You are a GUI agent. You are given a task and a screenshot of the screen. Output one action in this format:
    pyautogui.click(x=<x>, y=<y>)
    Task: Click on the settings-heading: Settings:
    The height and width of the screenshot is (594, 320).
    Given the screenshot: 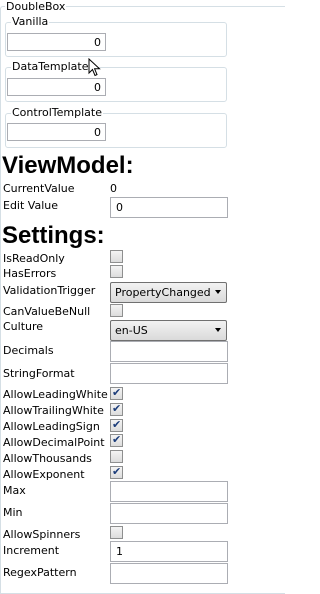 What is the action you would take?
    pyautogui.click(x=53, y=235)
    